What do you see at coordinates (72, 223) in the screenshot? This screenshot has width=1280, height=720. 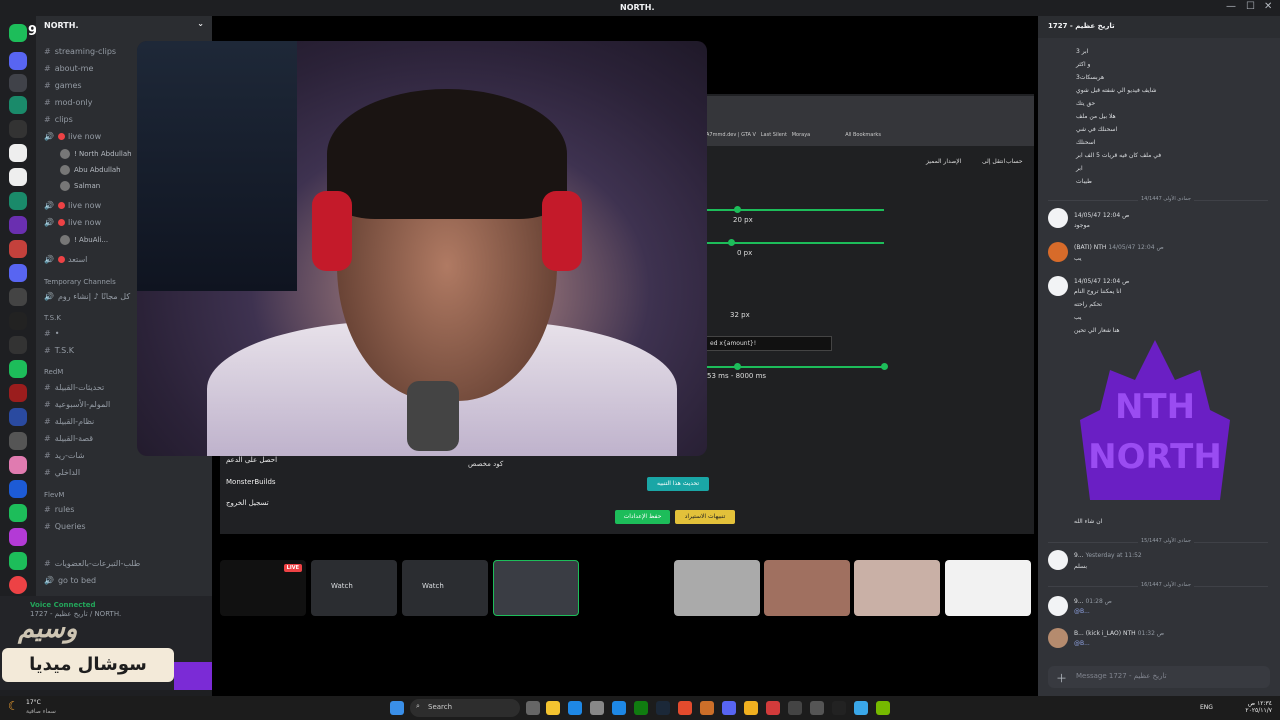 I see `voice-channel-live-now-3: 🔊 live now` at bounding box center [72, 223].